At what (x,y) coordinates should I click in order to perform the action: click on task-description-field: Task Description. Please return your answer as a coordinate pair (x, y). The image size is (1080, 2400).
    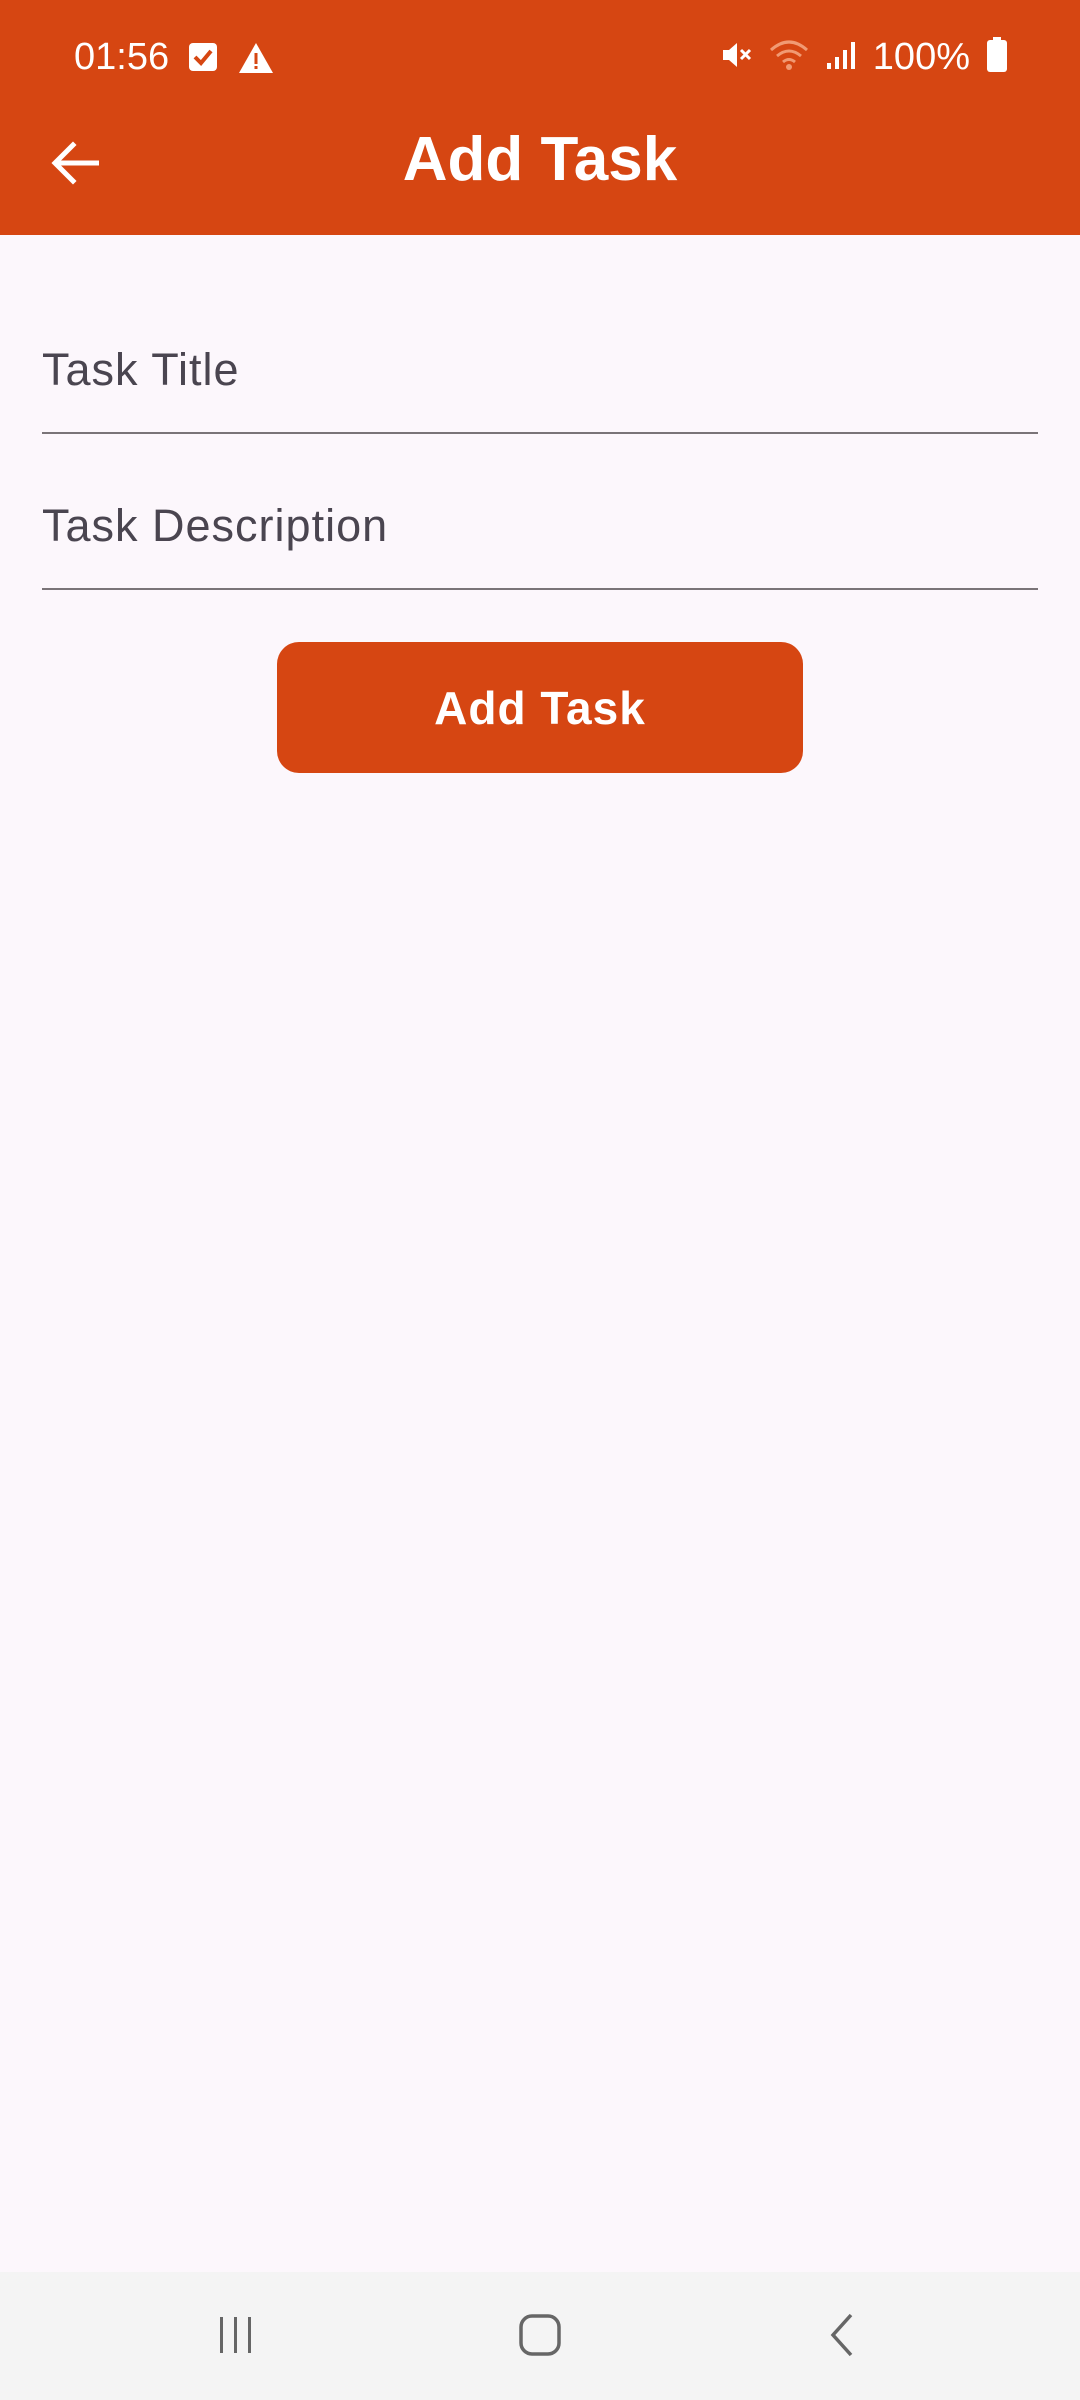
    Looking at the image, I should click on (540, 531).